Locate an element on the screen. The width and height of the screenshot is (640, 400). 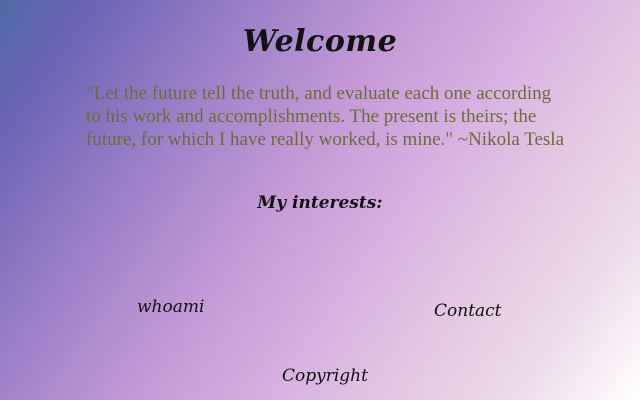
page-title: Welcome is located at coordinates (320, 41).